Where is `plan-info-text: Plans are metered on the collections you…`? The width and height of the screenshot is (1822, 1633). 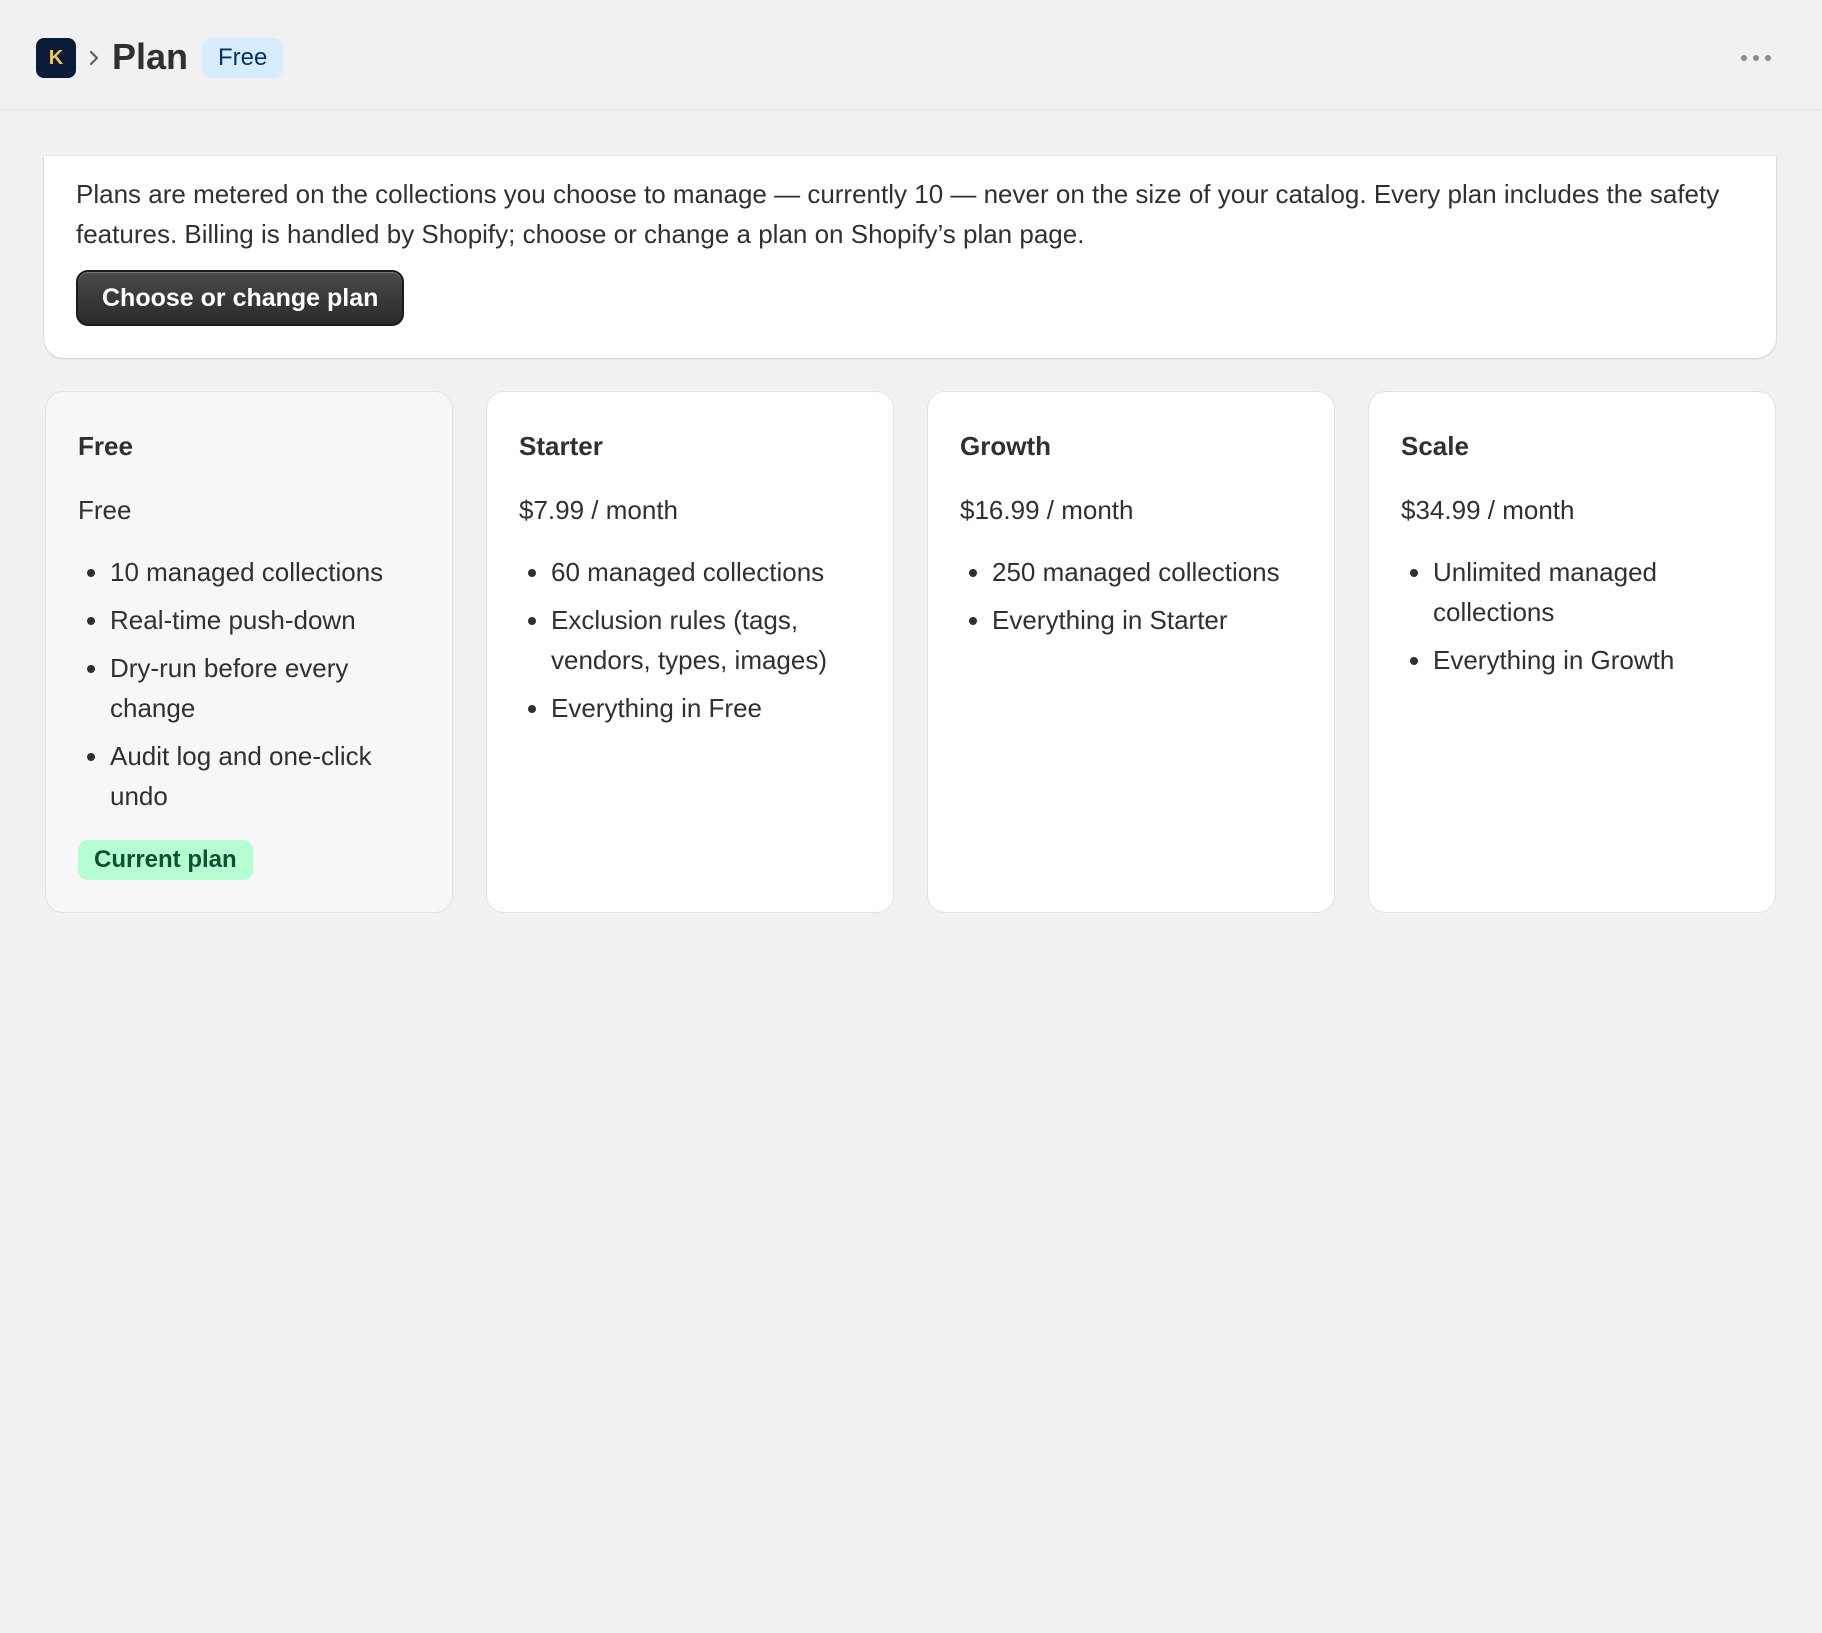 plan-info-text: Plans are metered on the collections you… is located at coordinates (898, 214).